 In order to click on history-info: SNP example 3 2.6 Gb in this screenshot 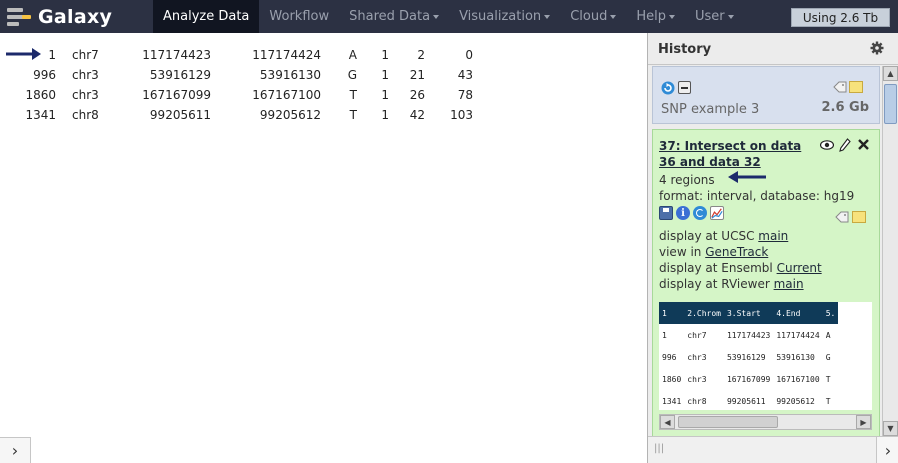, I will do `click(766, 95)`.